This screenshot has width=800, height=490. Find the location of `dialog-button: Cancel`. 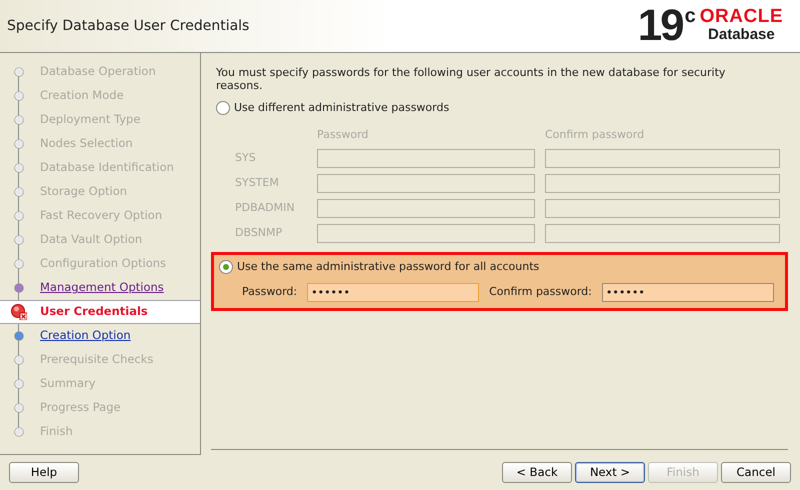

dialog-button: Cancel is located at coordinates (756, 472).